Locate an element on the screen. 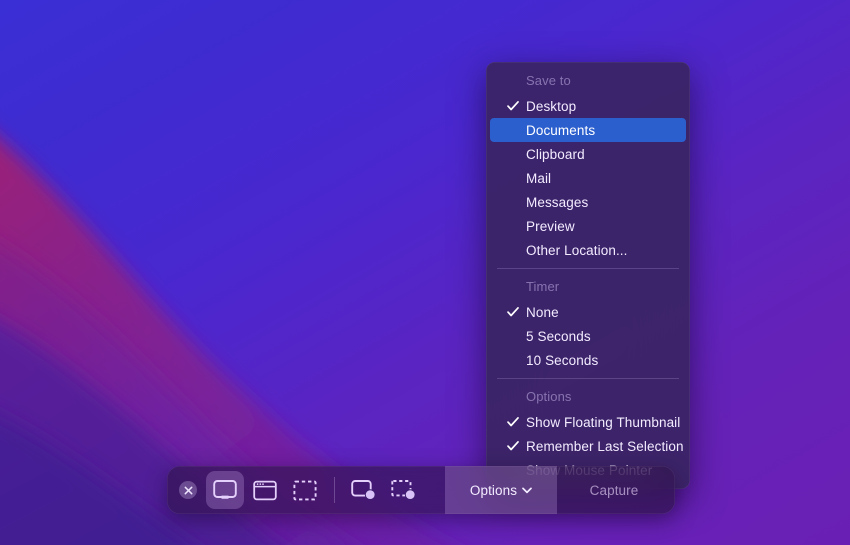  record-selected-portion-button is located at coordinates (404, 490).